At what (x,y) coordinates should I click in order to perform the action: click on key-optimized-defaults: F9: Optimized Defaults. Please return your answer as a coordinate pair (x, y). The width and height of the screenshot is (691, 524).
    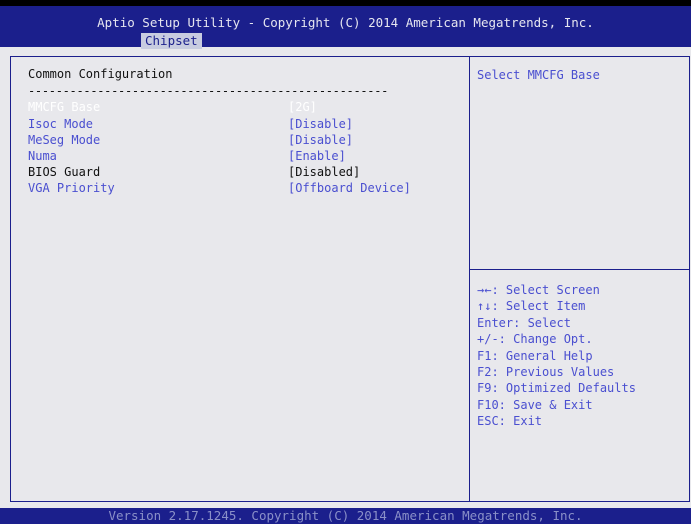
    Looking at the image, I should click on (556, 388).